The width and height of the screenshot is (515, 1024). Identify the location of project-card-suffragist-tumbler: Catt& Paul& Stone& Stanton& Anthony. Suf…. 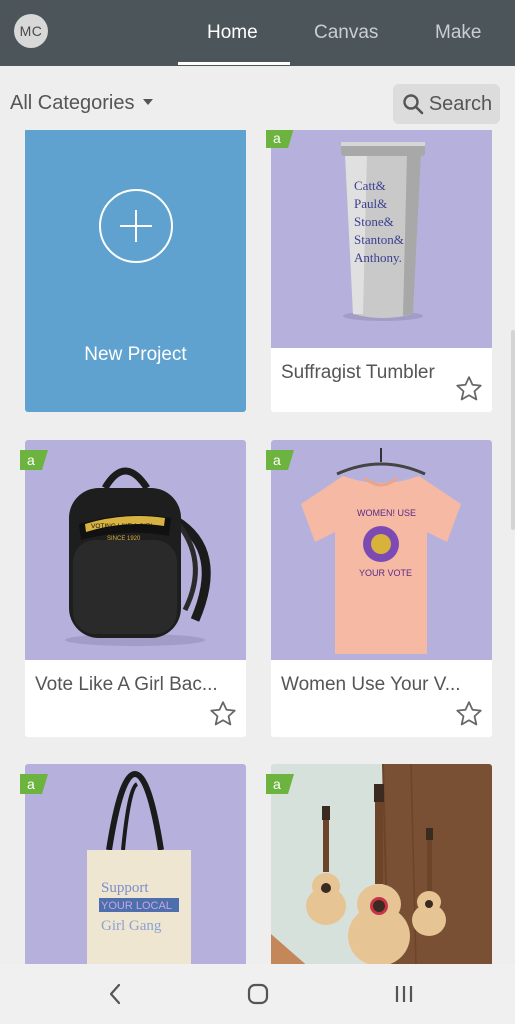
(381, 271).